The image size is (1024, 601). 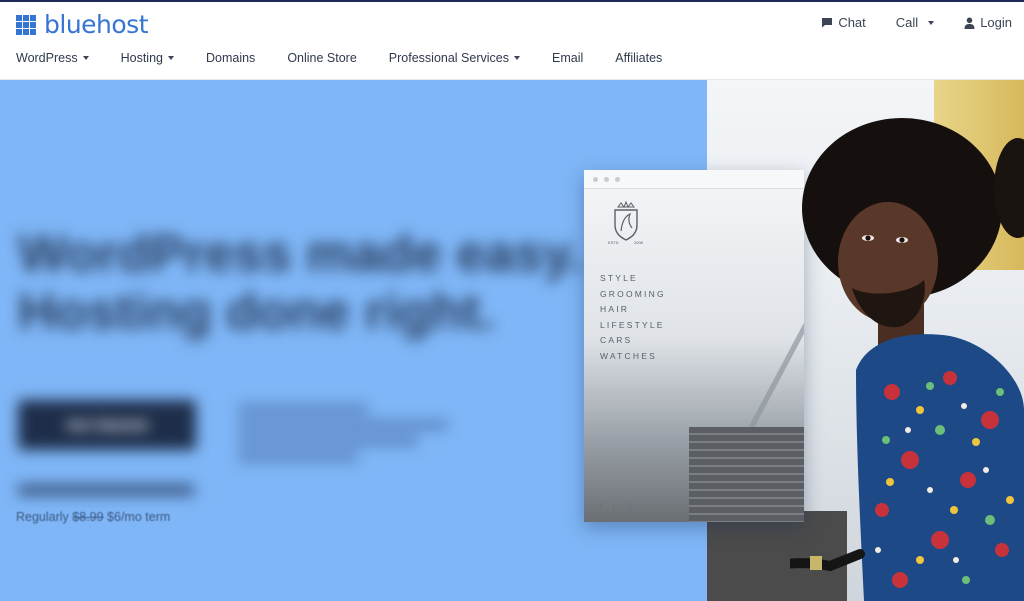 I want to click on call-dropdown: Call, so click(x=915, y=22).